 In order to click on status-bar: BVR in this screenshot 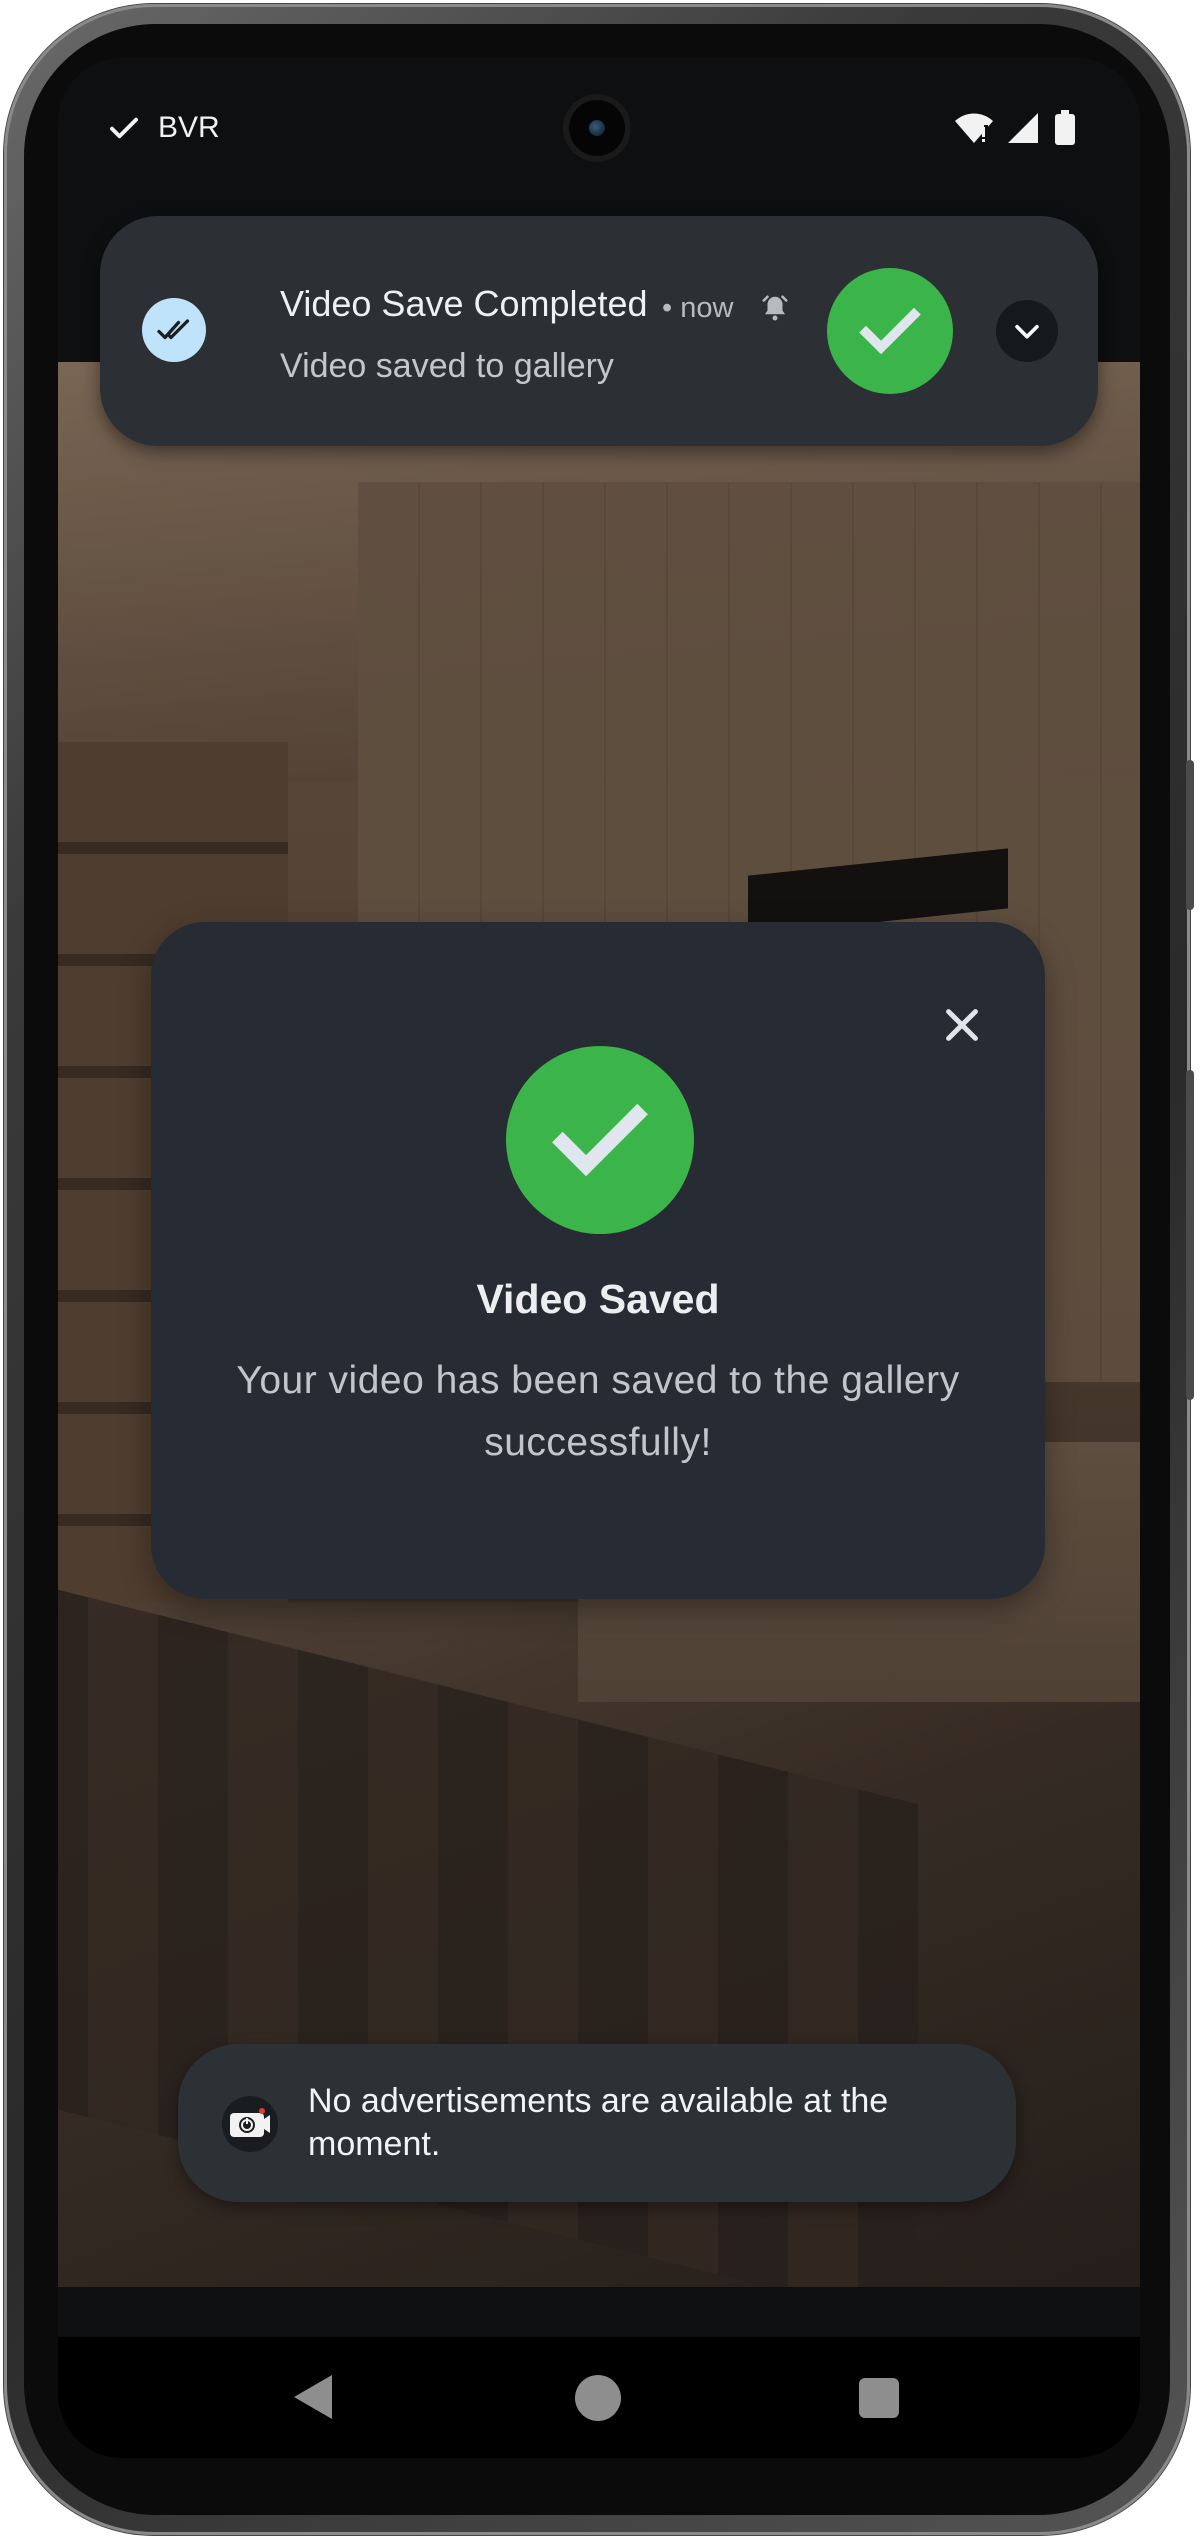, I will do `click(599, 123)`.